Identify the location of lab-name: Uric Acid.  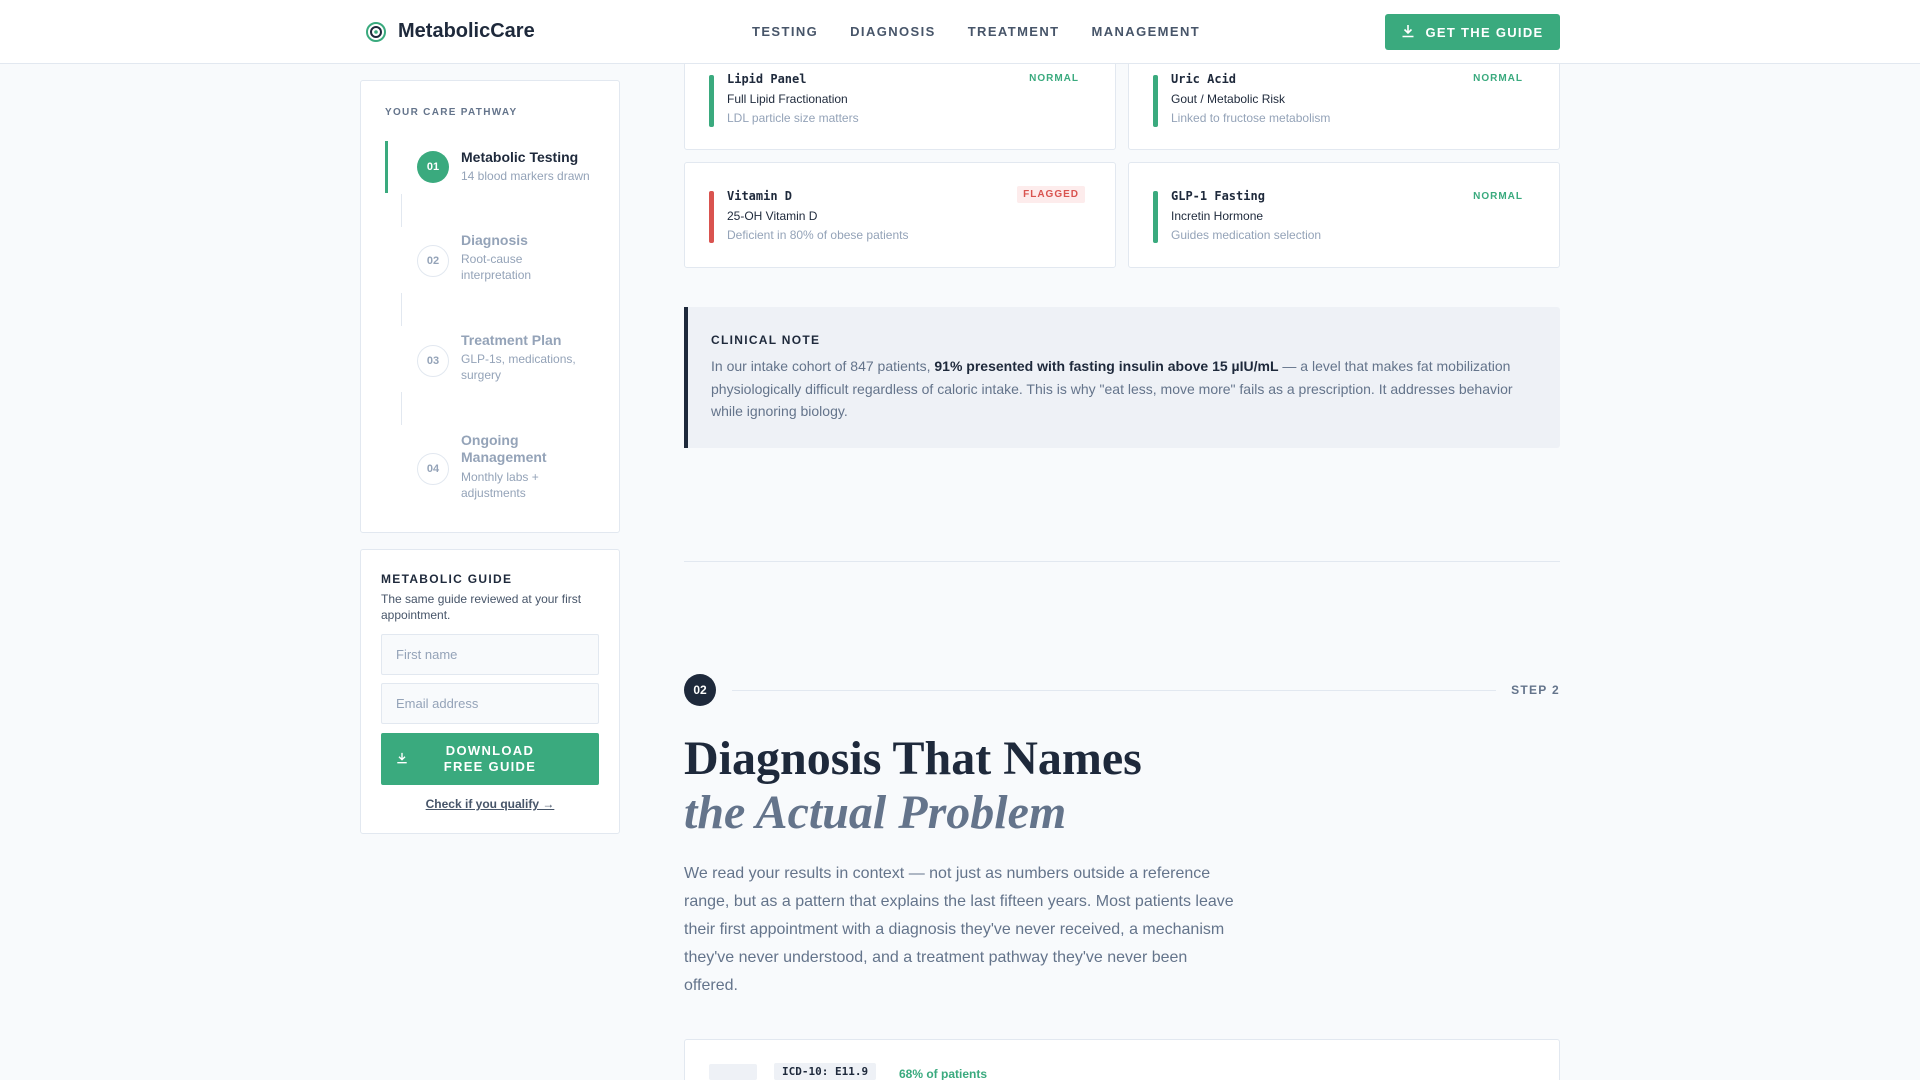
(1204, 79).